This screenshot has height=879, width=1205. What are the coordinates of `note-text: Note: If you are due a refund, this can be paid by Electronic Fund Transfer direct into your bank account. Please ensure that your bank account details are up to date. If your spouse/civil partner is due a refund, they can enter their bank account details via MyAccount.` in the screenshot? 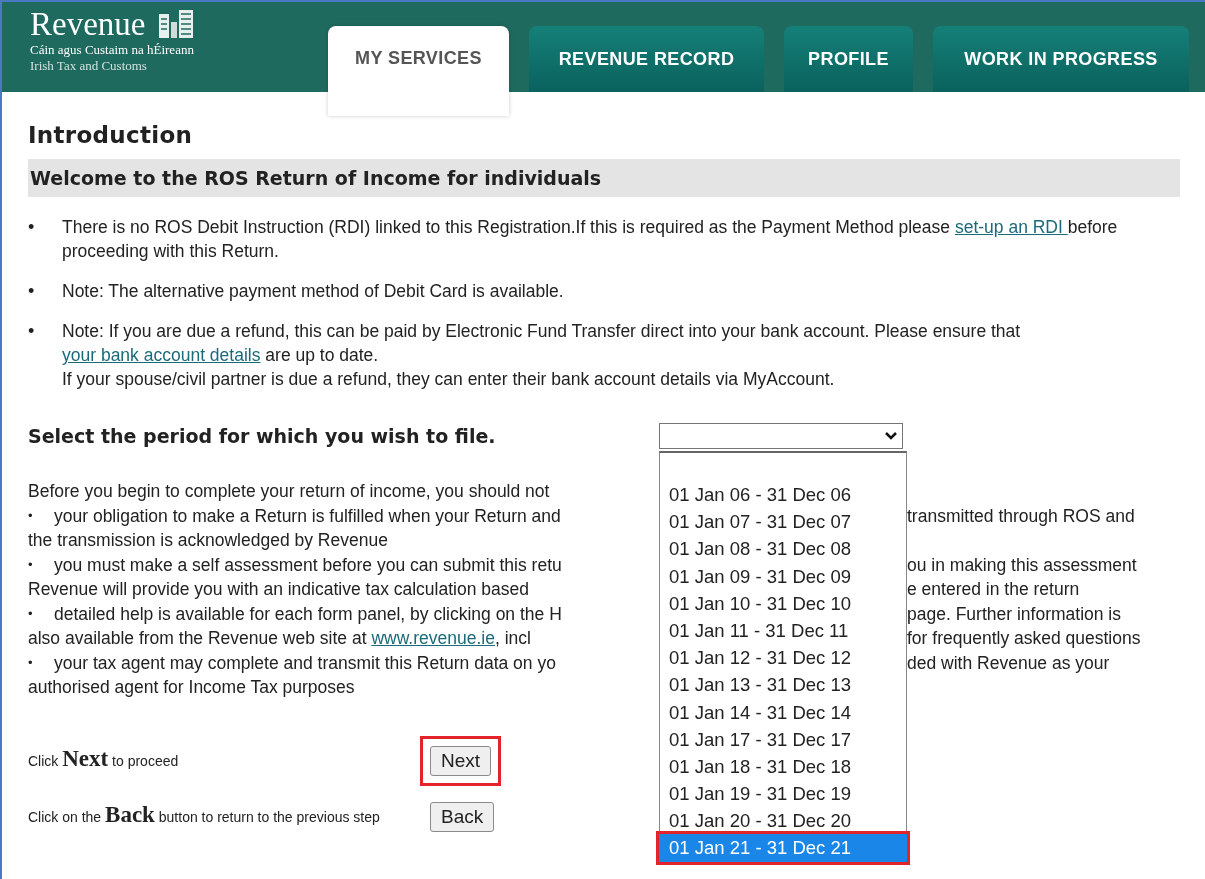 It's located at (542, 355).